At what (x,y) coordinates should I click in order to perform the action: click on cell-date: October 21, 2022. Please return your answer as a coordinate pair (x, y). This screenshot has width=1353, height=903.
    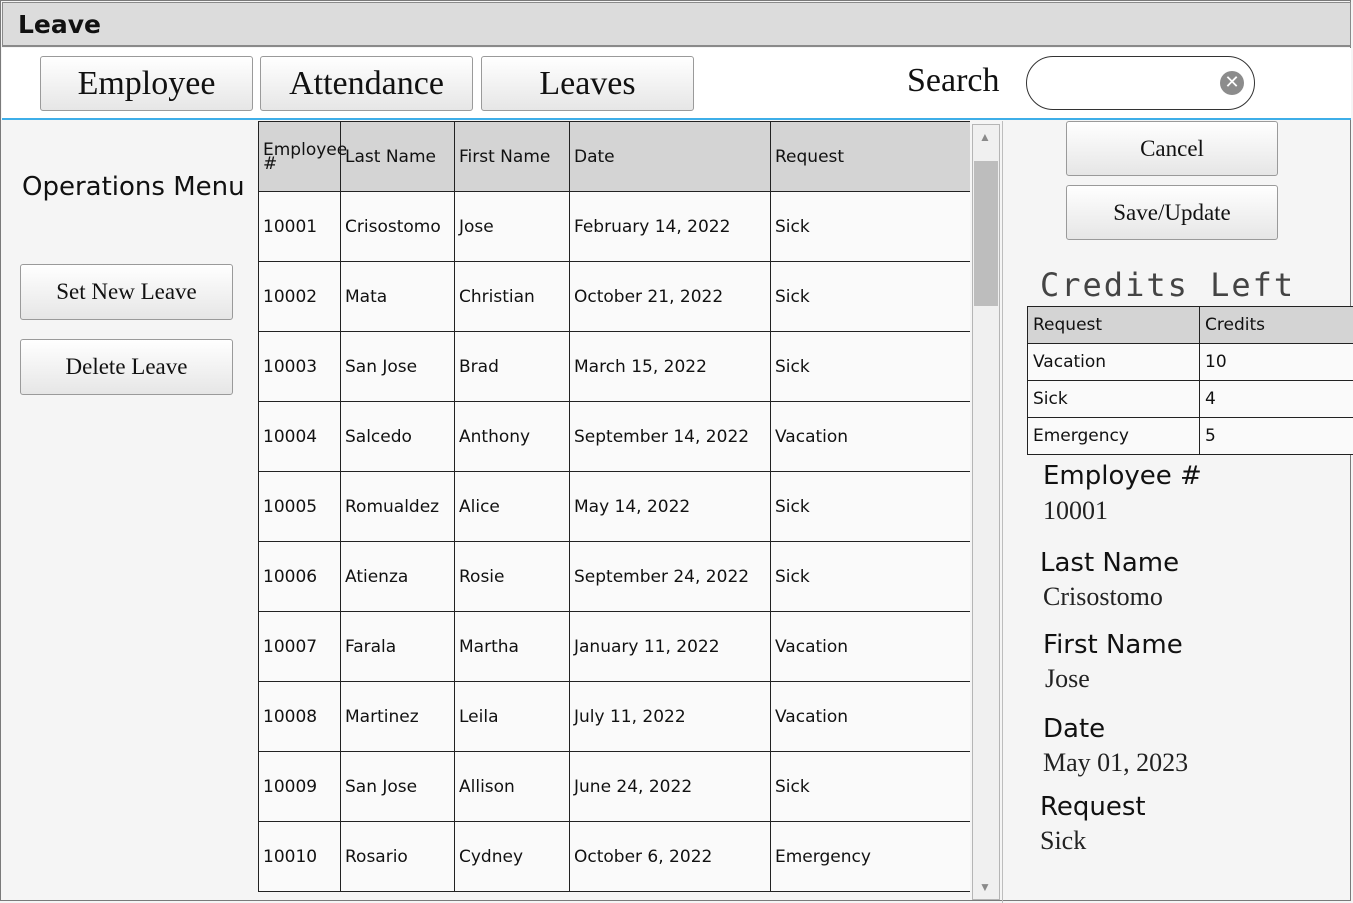
    Looking at the image, I should click on (670, 296).